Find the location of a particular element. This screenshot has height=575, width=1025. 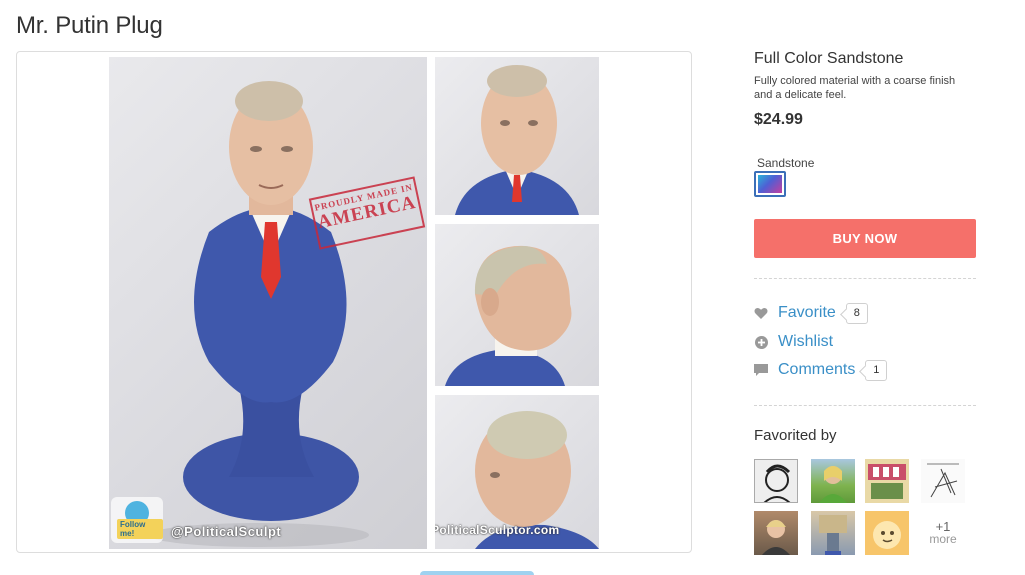

more-favoriters-link: +1 more is located at coordinates (943, 533).